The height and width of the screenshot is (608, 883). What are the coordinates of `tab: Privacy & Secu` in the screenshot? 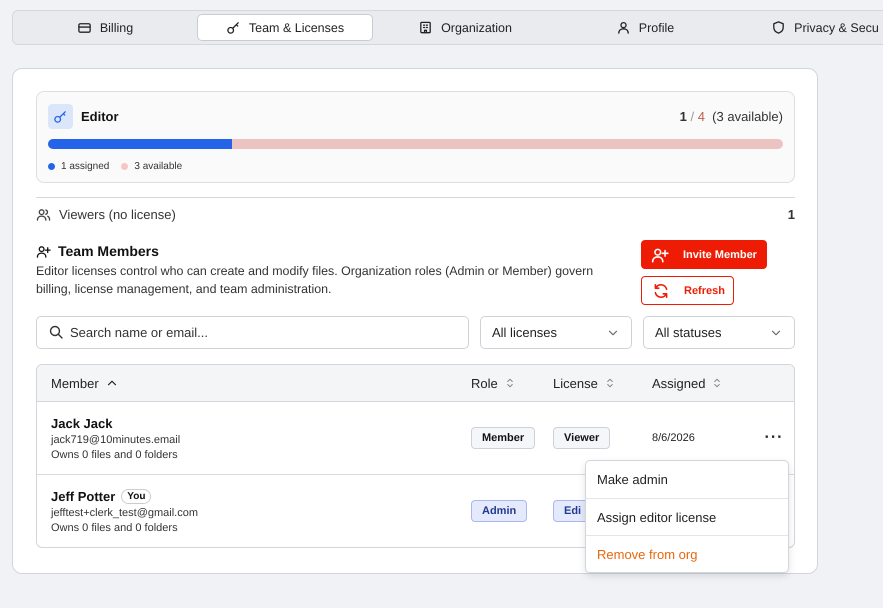 It's located at (810, 27).